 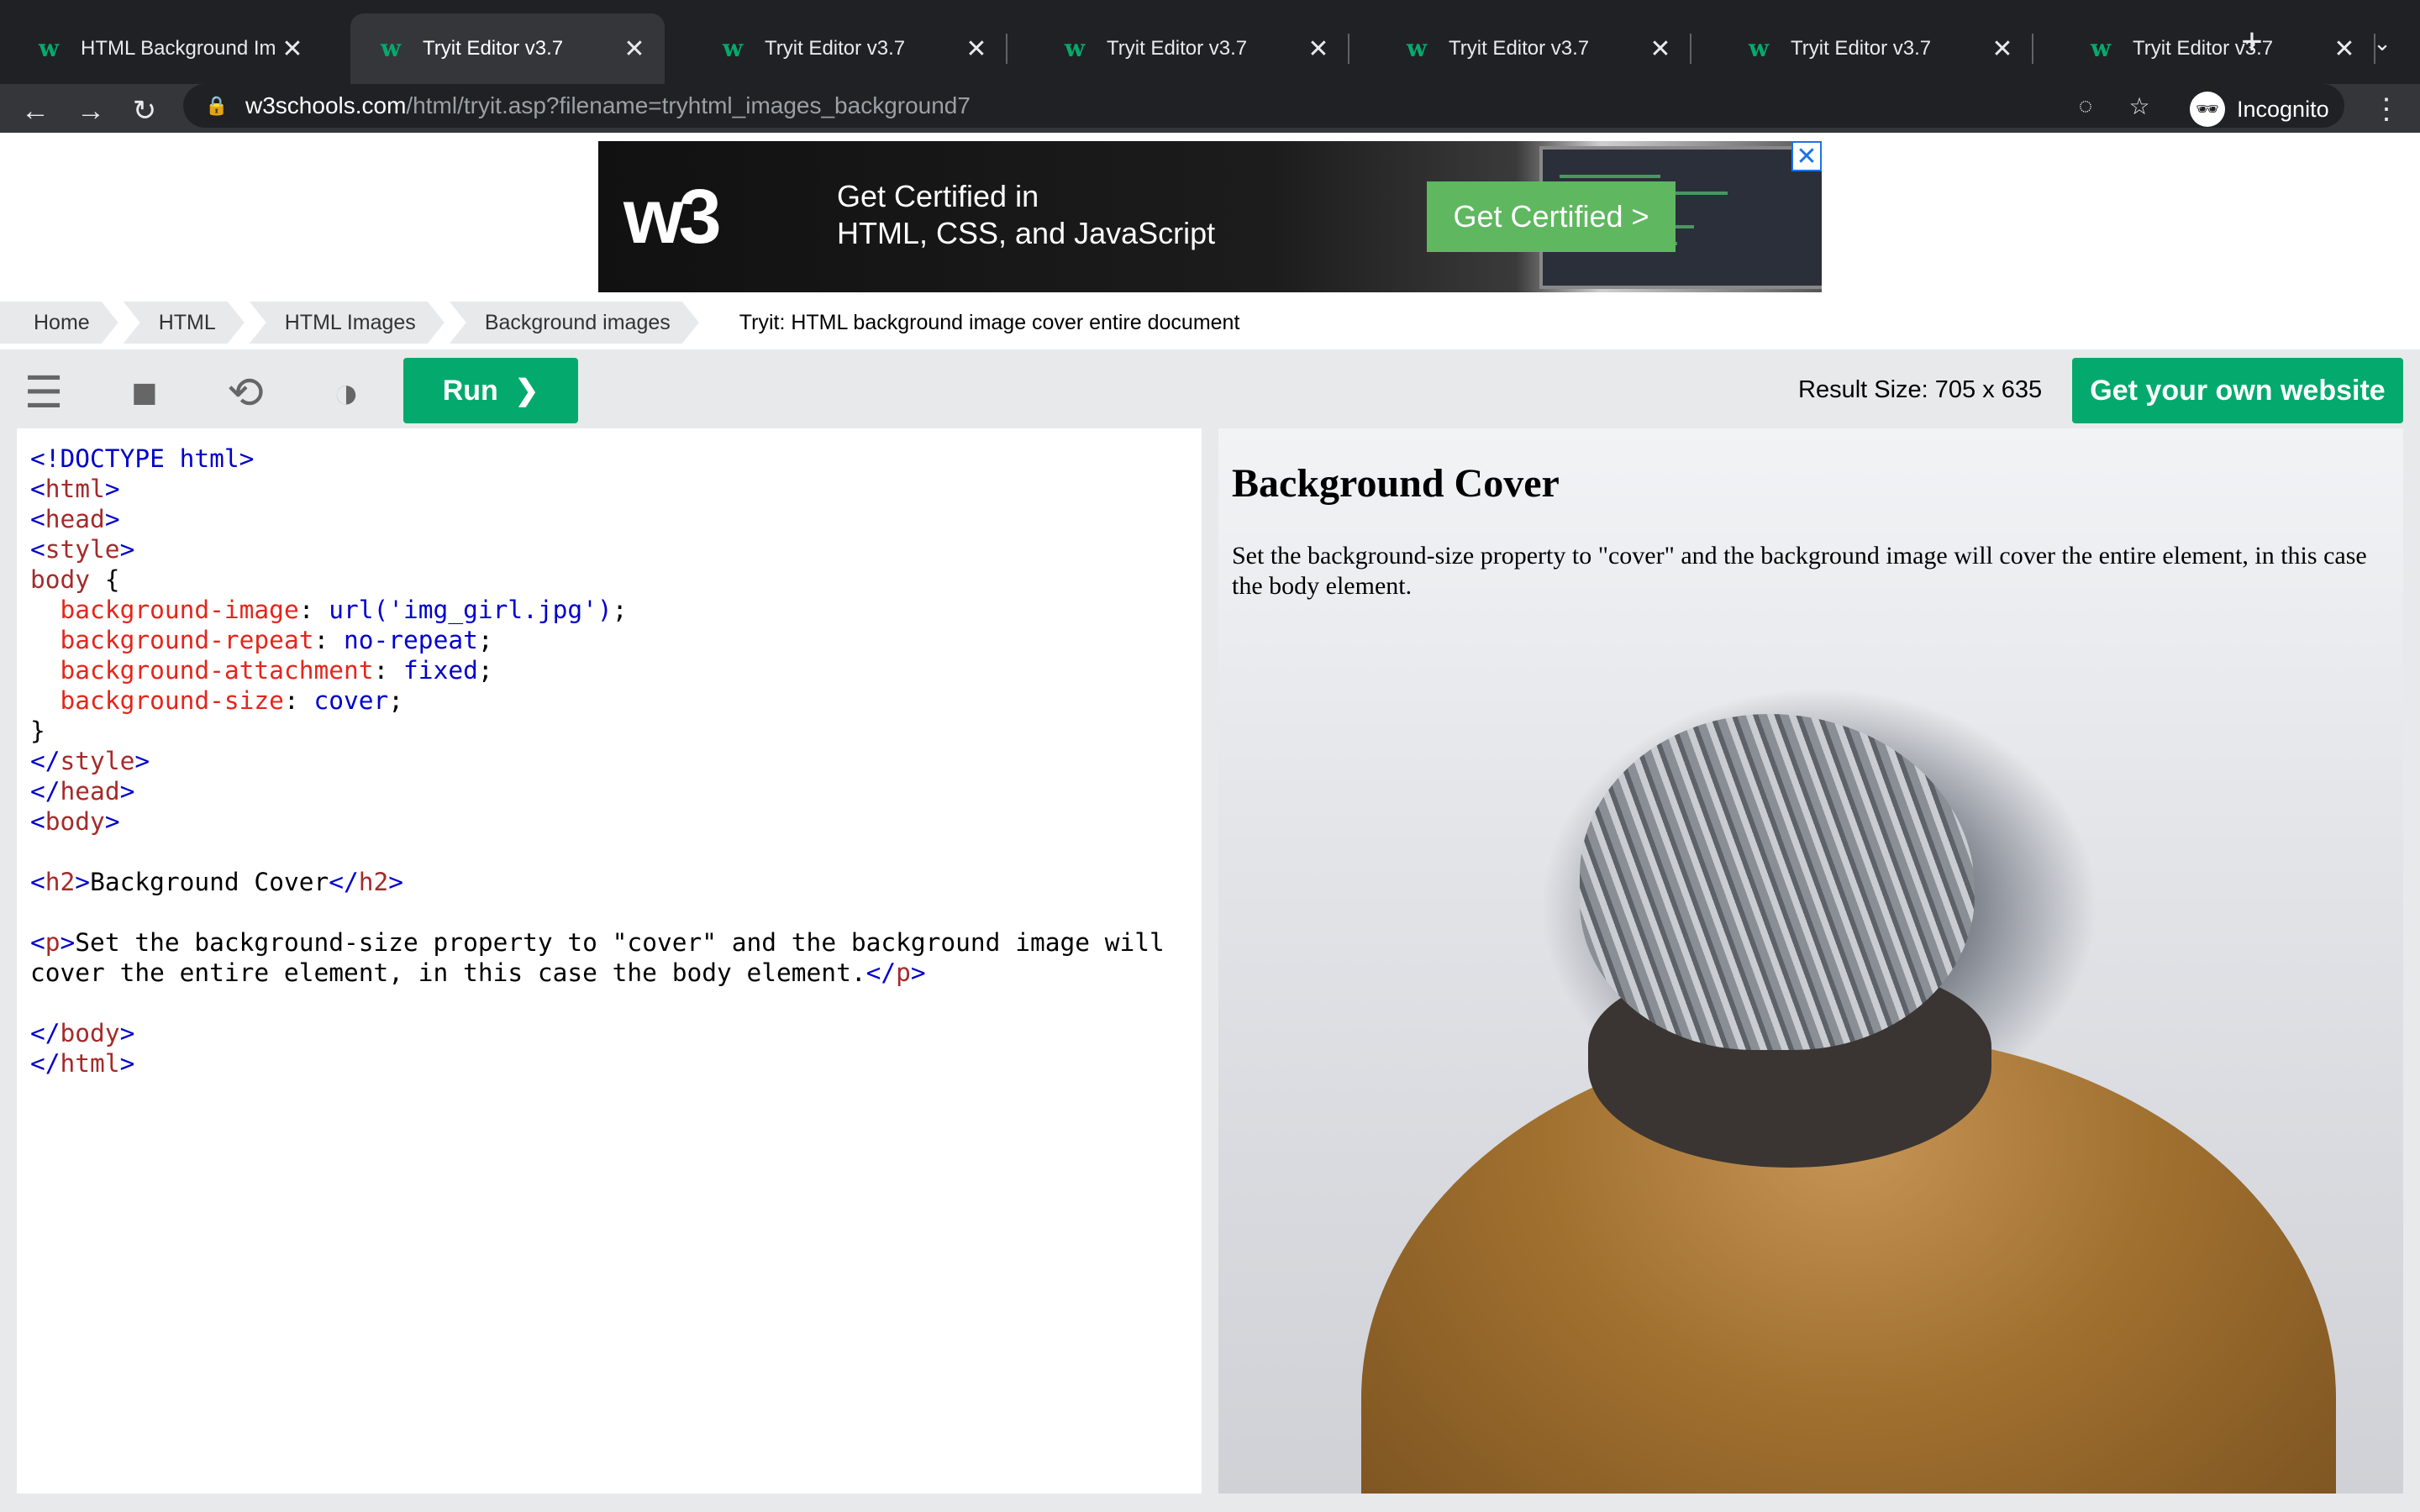 What do you see at coordinates (609, 459) in the screenshot?
I see `code-line: <!DOCTYPE html>` at bounding box center [609, 459].